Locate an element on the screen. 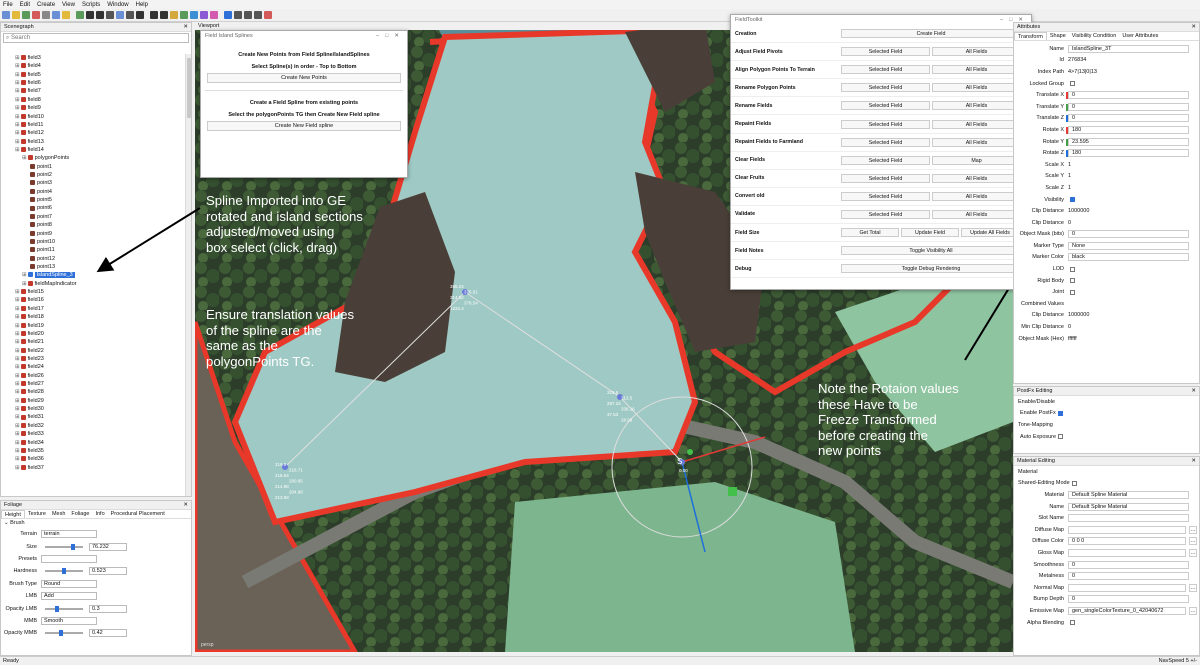 The width and height of the screenshot is (1200, 665). field-toolkit-button: Map is located at coordinates (976, 160).